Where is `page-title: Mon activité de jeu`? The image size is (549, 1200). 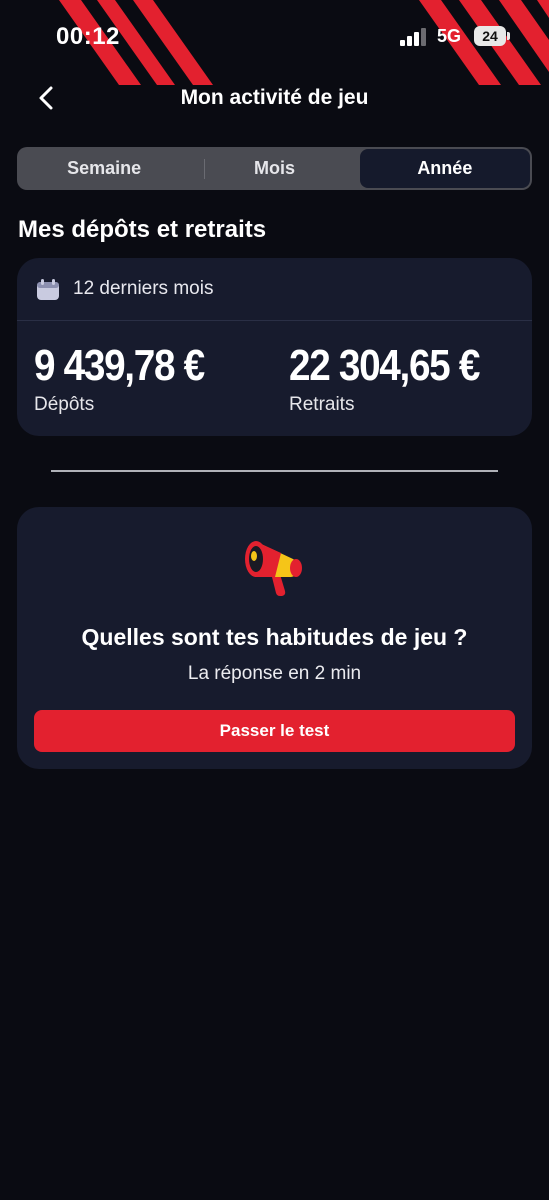 page-title: Mon activité de jeu is located at coordinates (274, 97).